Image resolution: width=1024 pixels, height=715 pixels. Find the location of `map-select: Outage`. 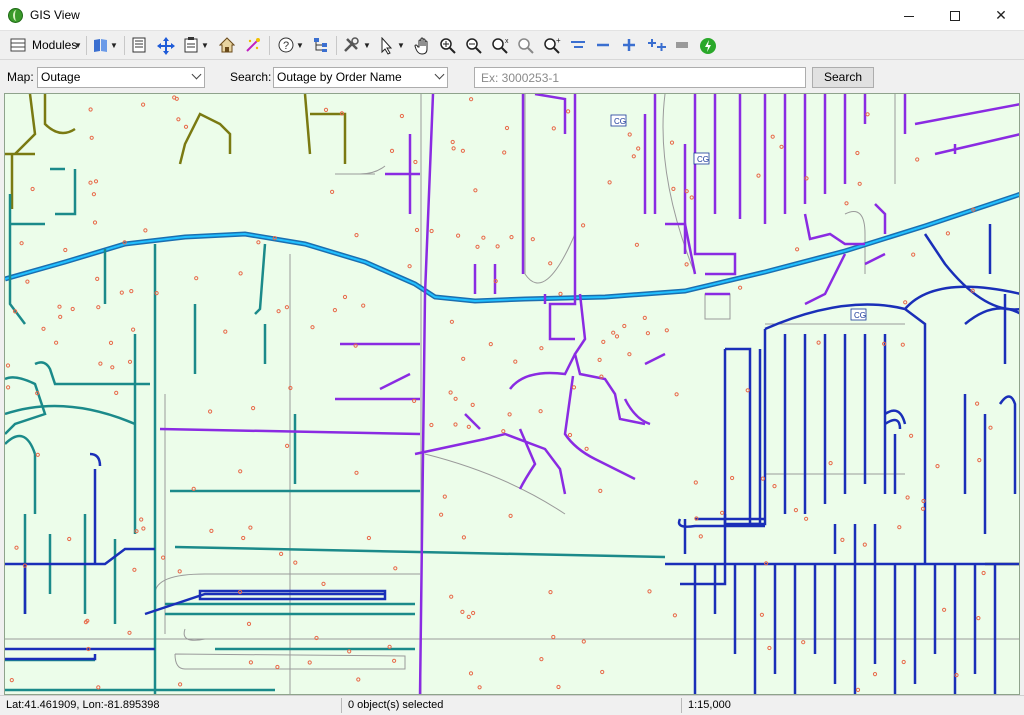

map-select: Outage is located at coordinates (121, 77).